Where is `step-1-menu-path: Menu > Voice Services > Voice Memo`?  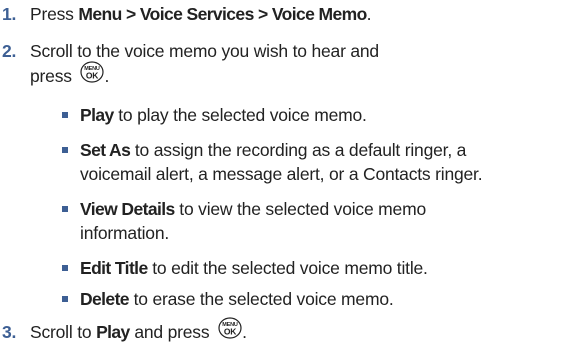
step-1-menu-path: Menu > Voice Services > Voice Memo is located at coordinates (222, 14).